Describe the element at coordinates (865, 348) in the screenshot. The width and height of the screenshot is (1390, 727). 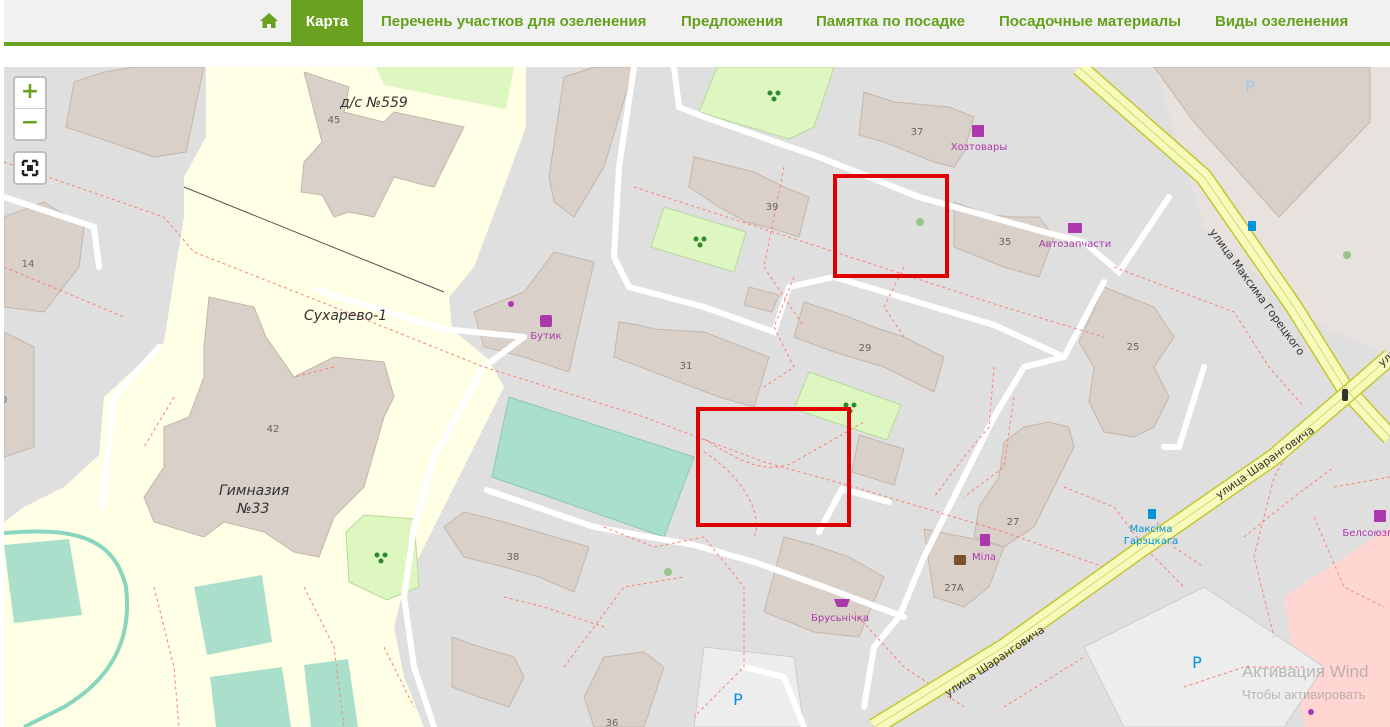
I see `house-number: 29` at that location.